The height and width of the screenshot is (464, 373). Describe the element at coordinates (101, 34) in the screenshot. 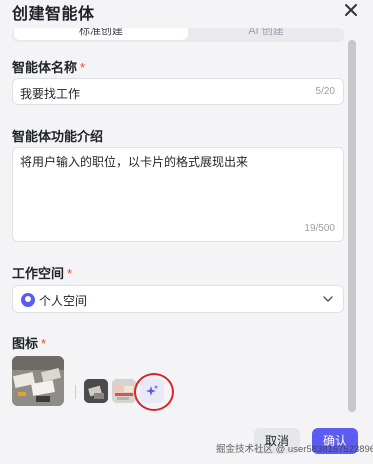

I see `tab-standard-create: 标准创建` at that location.